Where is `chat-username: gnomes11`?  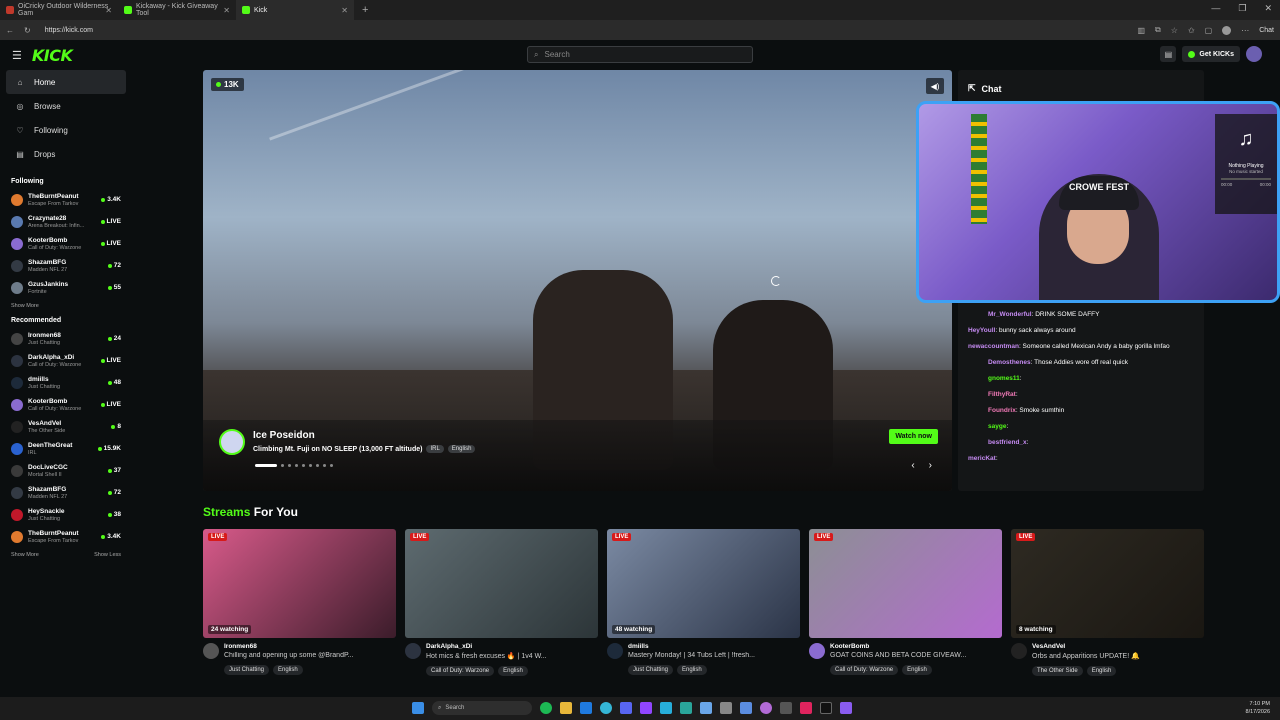
chat-username: gnomes11 is located at coordinates (1004, 378).